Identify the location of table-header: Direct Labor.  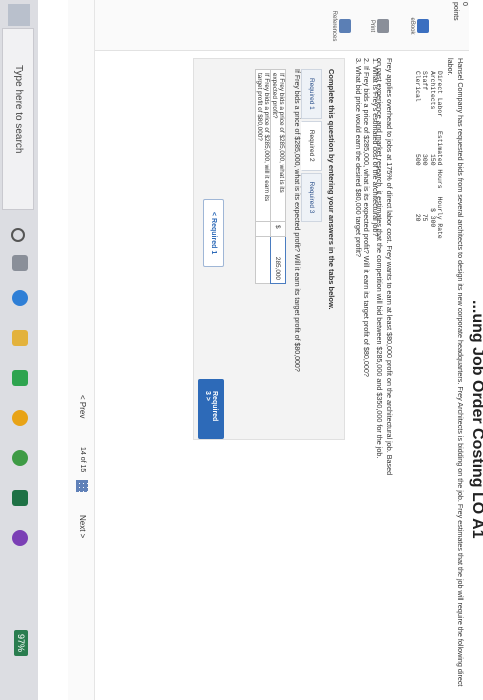
(439, 94).